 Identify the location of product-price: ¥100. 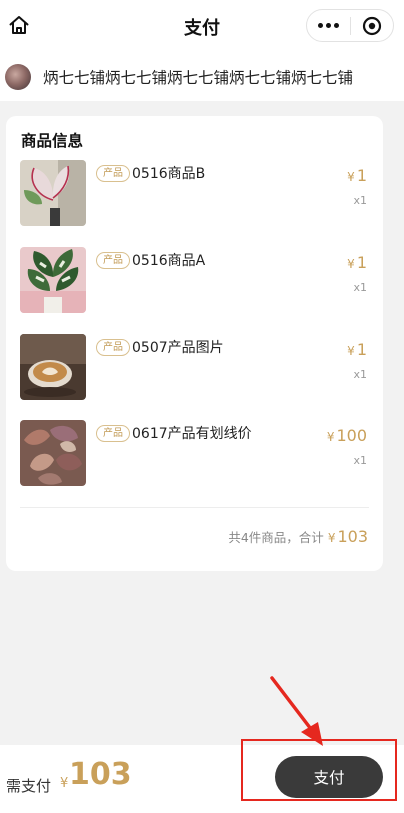
(346, 435).